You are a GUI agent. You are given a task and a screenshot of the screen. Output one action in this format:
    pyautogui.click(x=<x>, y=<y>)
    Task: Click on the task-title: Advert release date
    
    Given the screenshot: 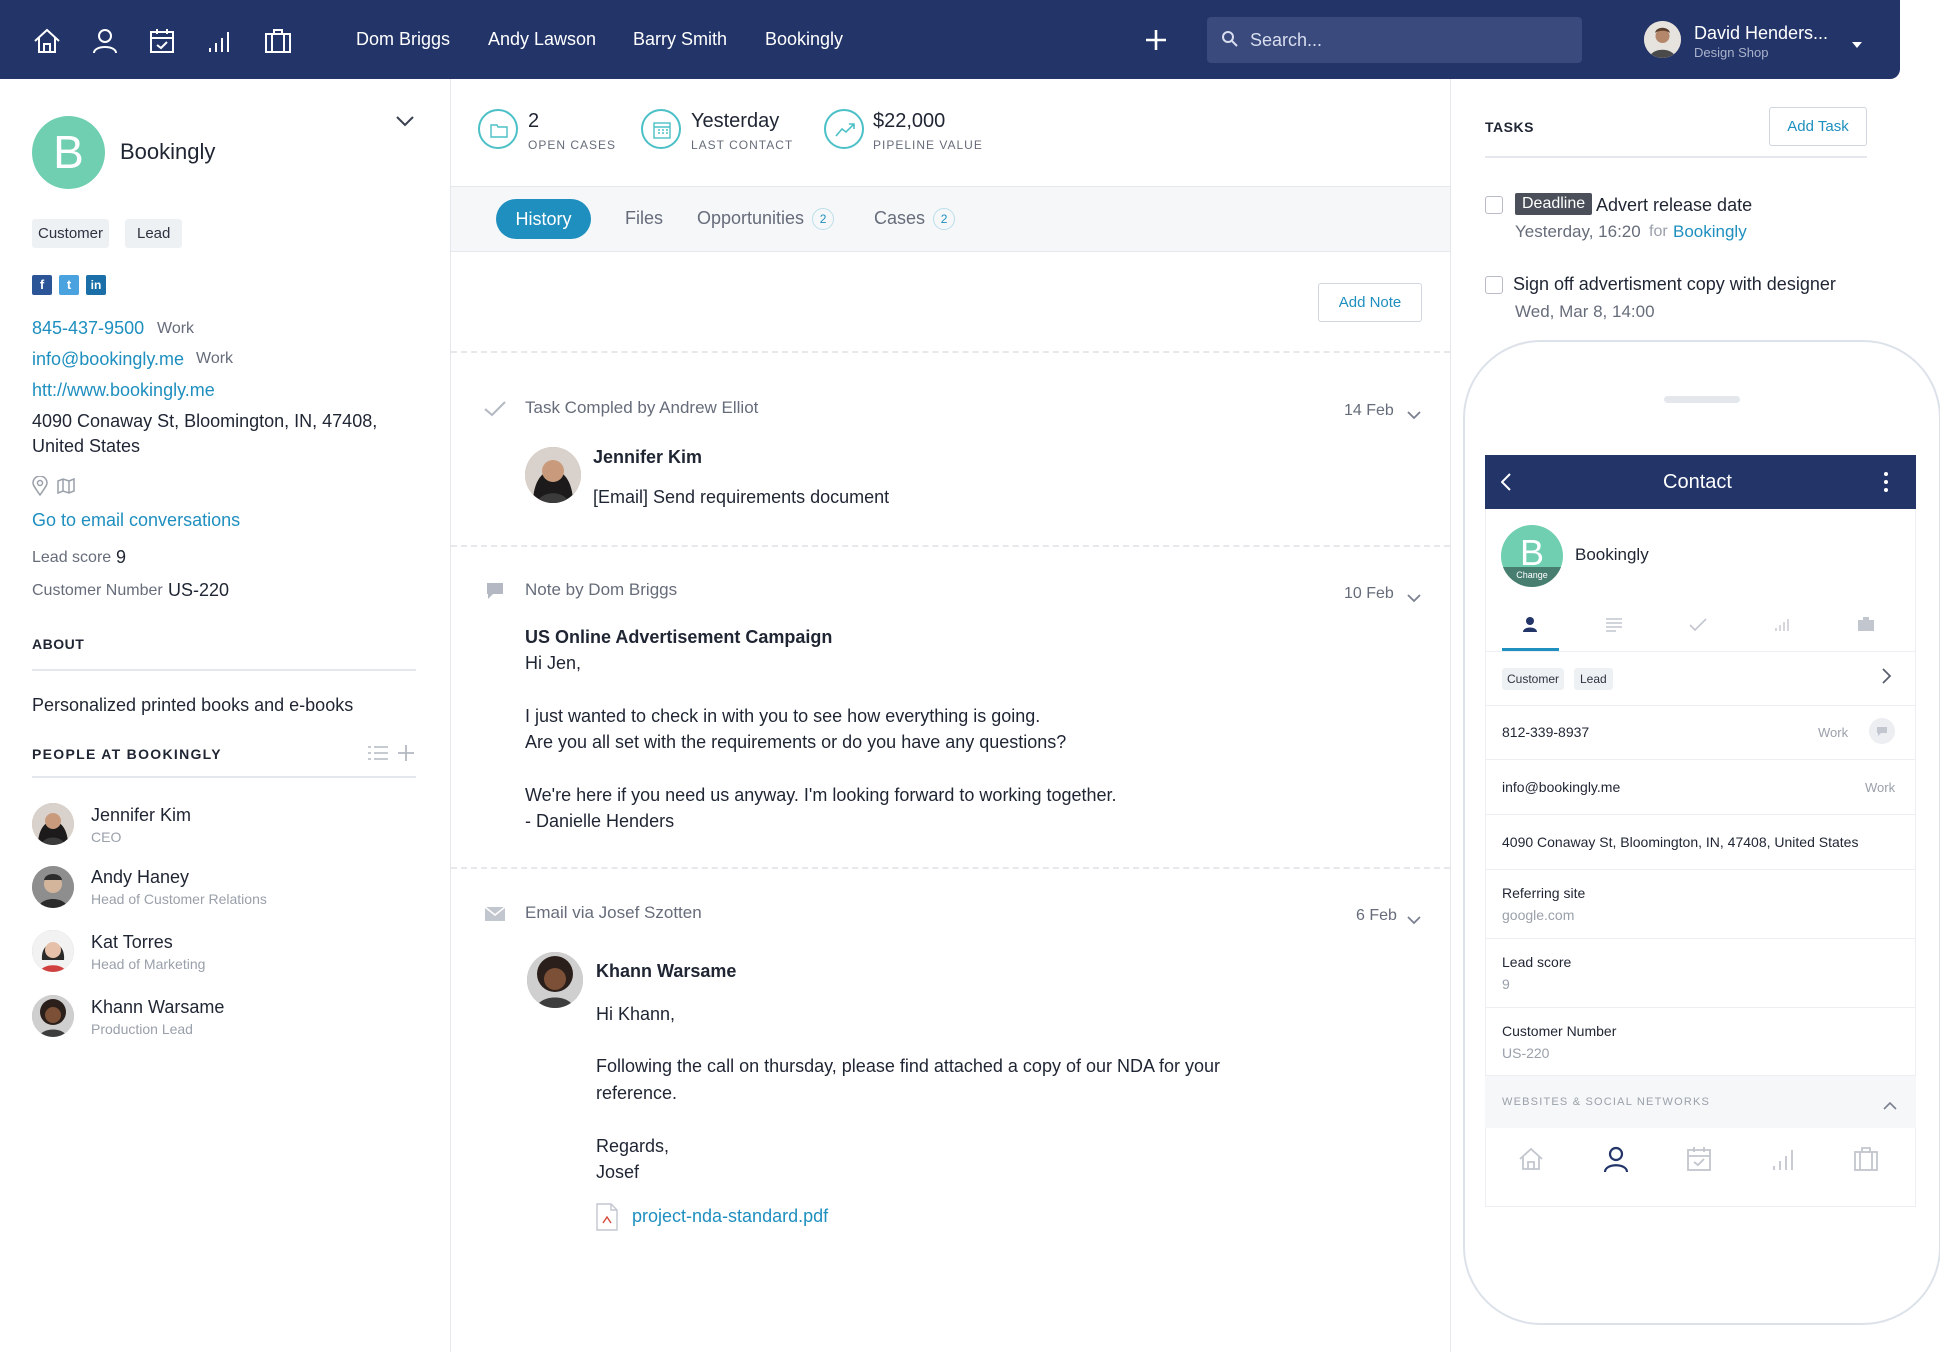 What is the action you would take?
    pyautogui.click(x=1674, y=205)
    